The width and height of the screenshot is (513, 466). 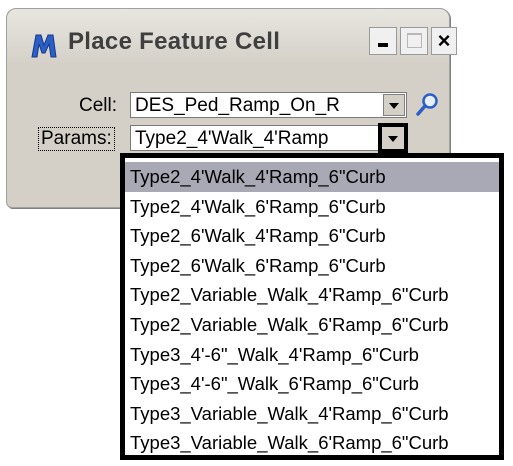 I want to click on maximize-button, so click(x=414, y=41).